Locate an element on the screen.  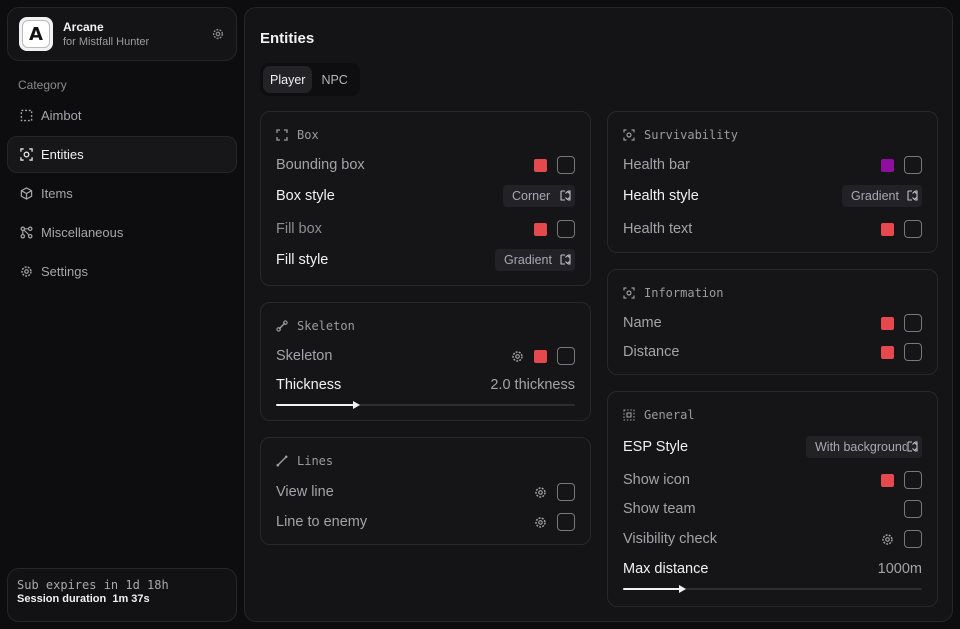
app-subtitle: for Mistfall Hunter is located at coordinates (106, 42).